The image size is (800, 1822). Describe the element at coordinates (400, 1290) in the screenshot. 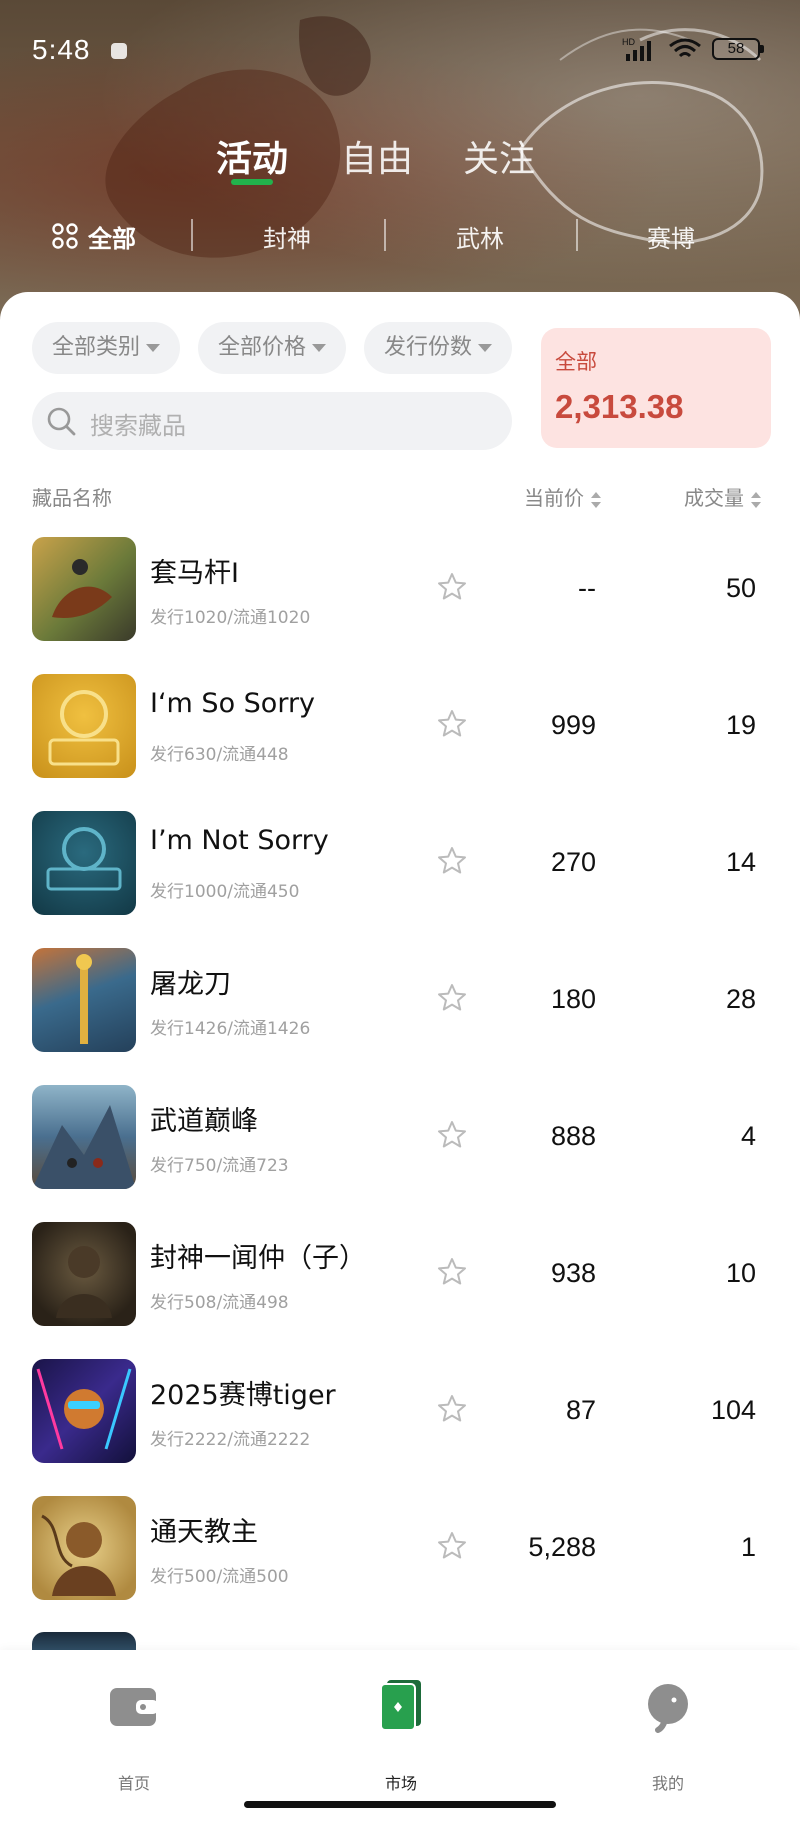

I see `list-item: 封神一闻仲（子） 发行508/流通498 938 10` at that location.